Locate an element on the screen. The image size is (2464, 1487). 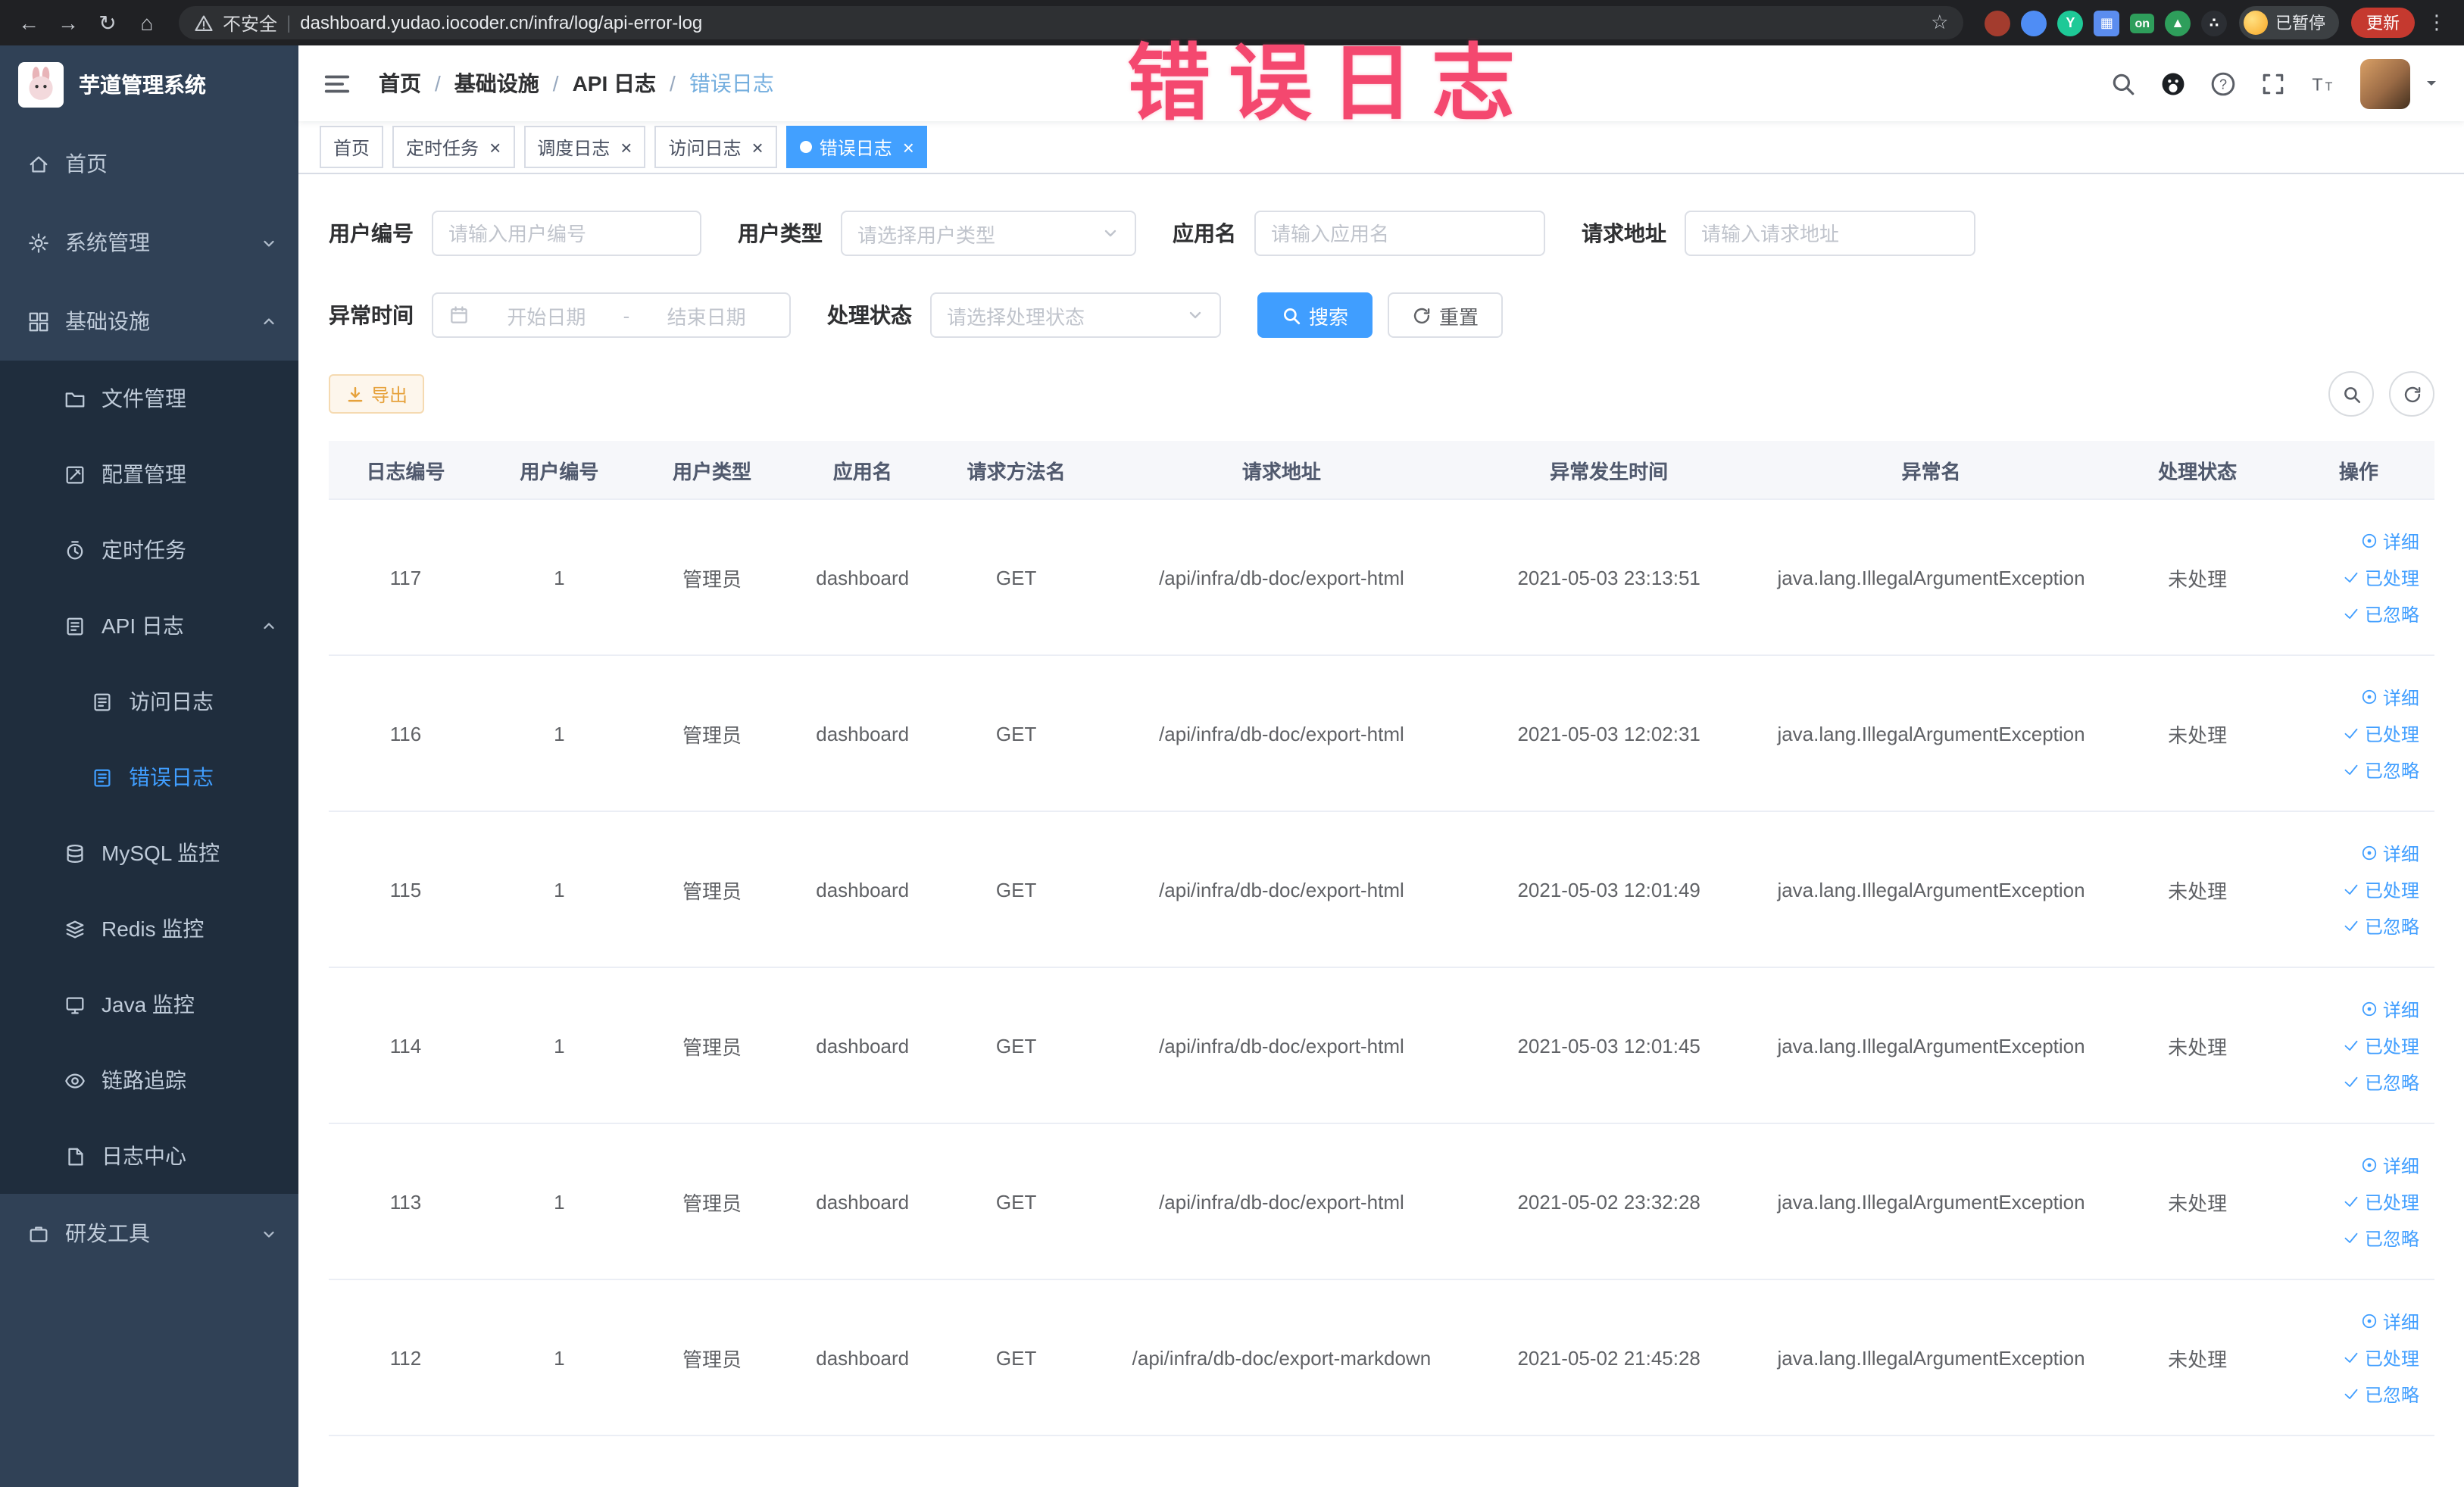
tab-scheduled-jobs: 定时任务 × is located at coordinates (453, 147).